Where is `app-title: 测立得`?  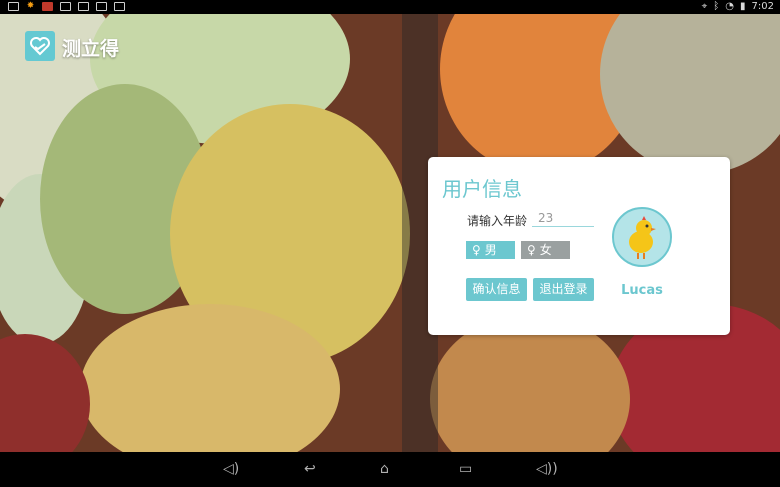
app-title: 测立得 is located at coordinates (91, 49).